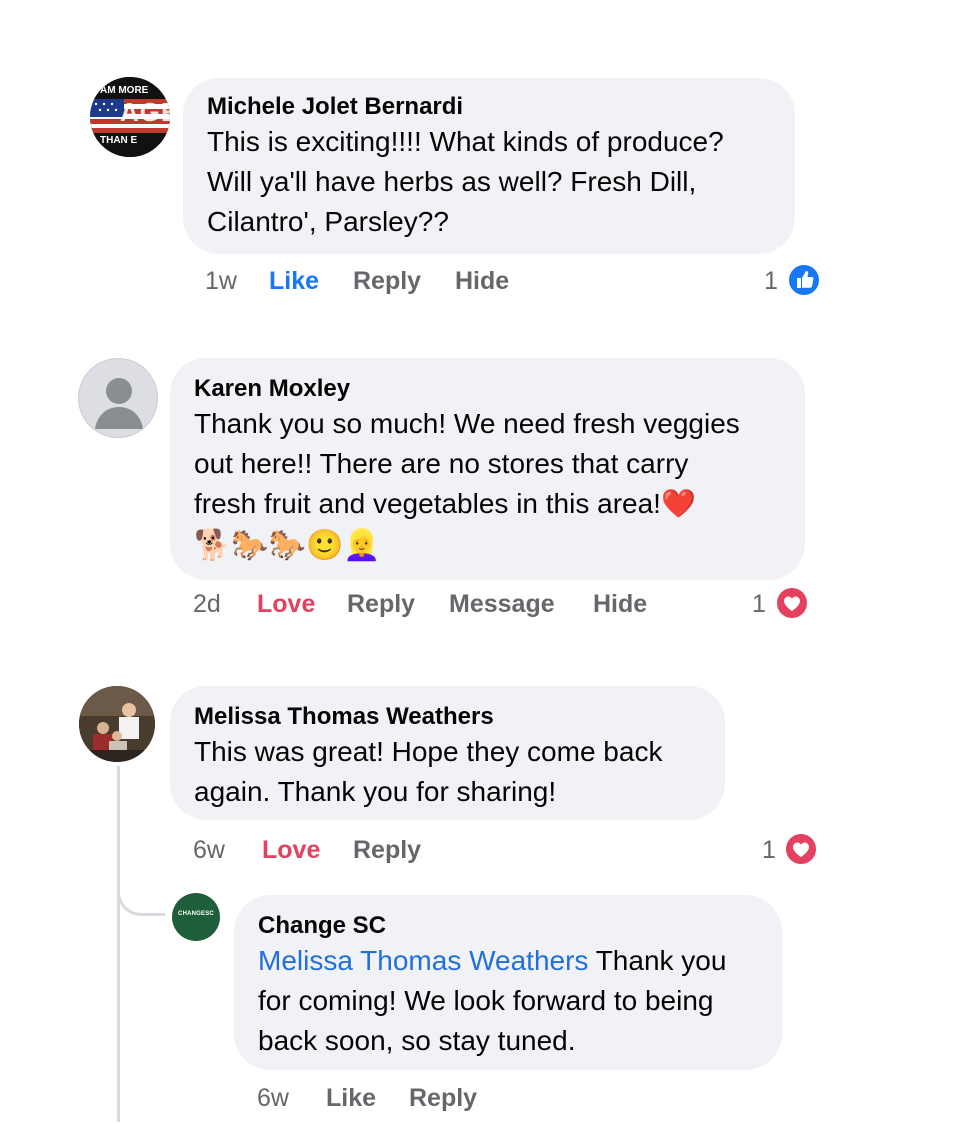 The height and width of the screenshot is (1124, 954). What do you see at coordinates (423, 960) in the screenshot?
I see `mention-link: Melissa Thomas Weathers` at bounding box center [423, 960].